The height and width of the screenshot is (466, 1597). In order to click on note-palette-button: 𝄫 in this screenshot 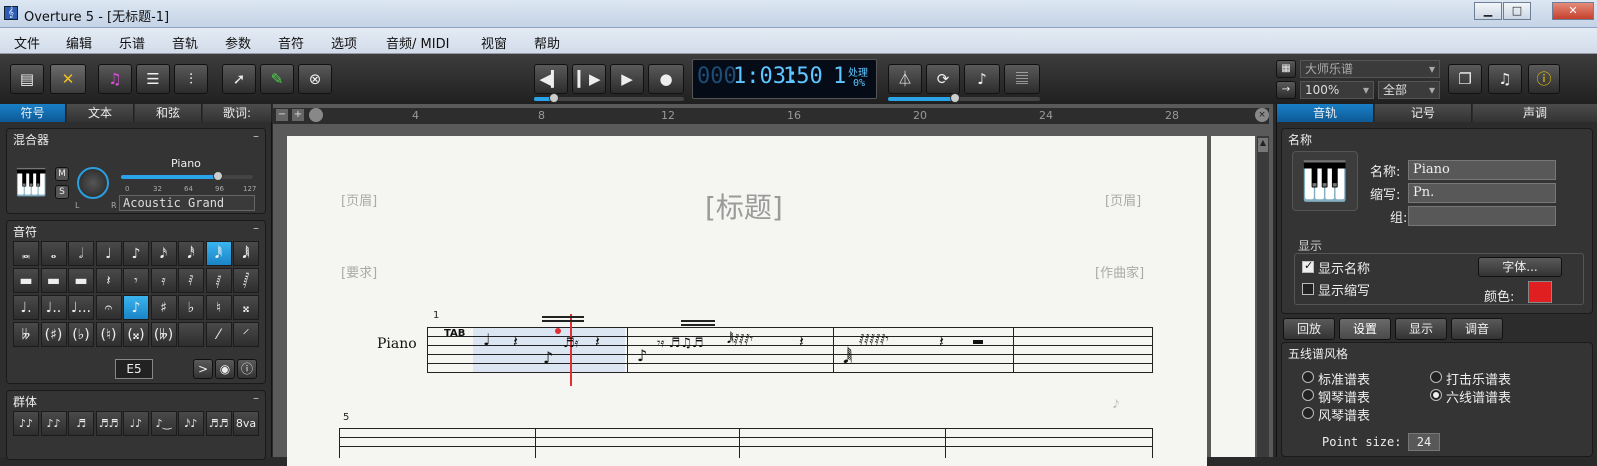, I will do `click(26, 334)`.